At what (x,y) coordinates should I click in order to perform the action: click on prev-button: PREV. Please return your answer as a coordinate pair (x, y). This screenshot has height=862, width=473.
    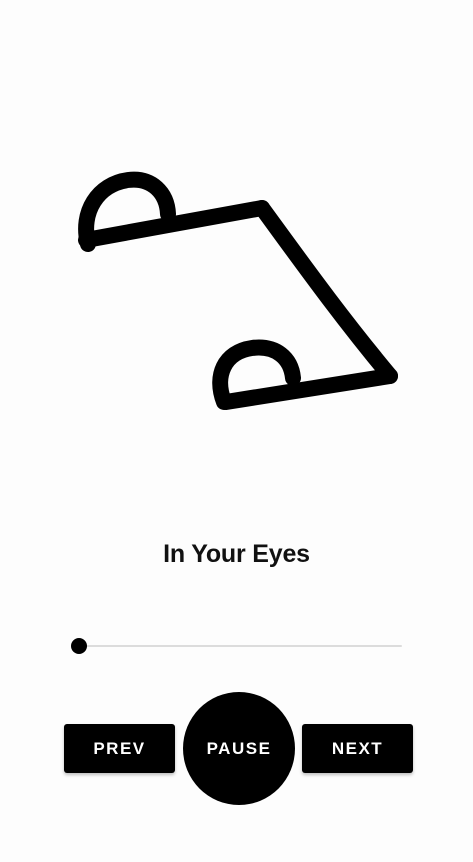
    Looking at the image, I should click on (119, 748).